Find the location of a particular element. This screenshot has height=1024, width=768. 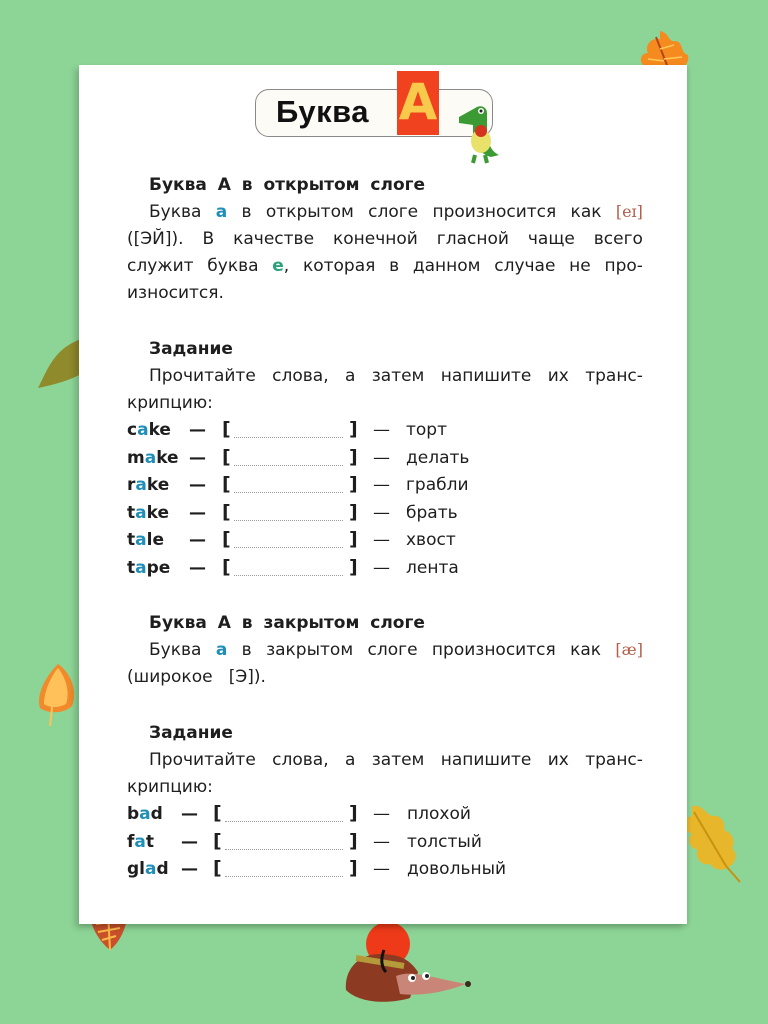

english-word: rake is located at coordinates (148, 485).